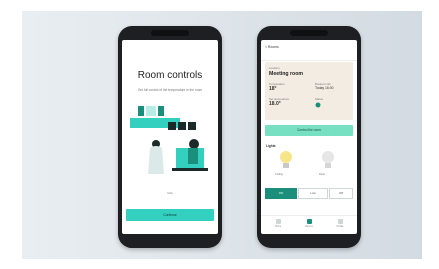 This screenshot has width=439, height=269. Describe the element at coordinates (272, 47) in the screenshot. I see `back-link: < Rooms` at that location.